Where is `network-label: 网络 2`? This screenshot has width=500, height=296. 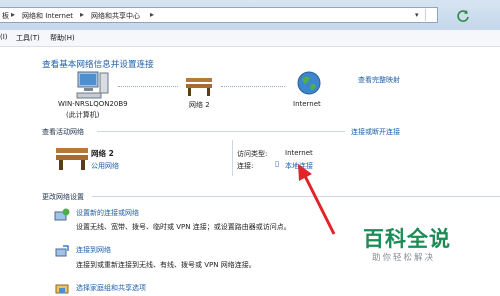
network-label: 网络 2 is located at coordinates (199, 105).